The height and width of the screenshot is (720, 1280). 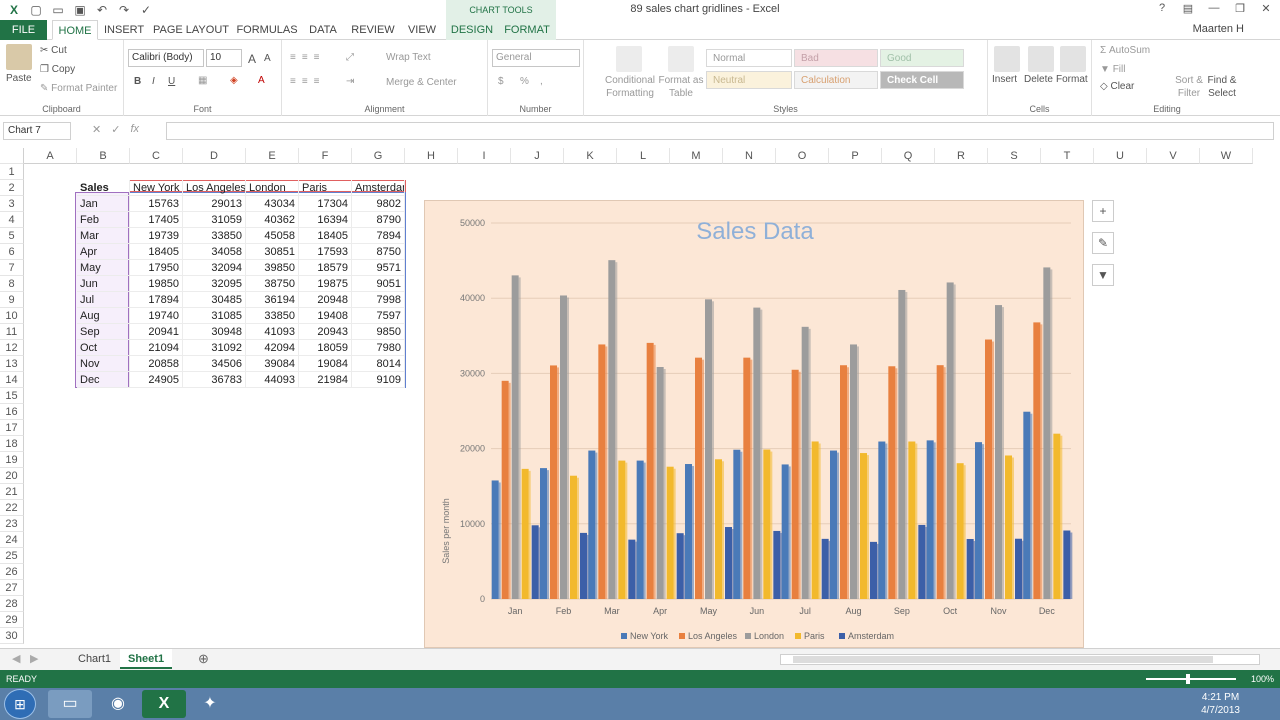 What do you see at coordinates (103, 332) in the screenshot?
I see `table-cell: Sep` at bounding box center [103, 332].